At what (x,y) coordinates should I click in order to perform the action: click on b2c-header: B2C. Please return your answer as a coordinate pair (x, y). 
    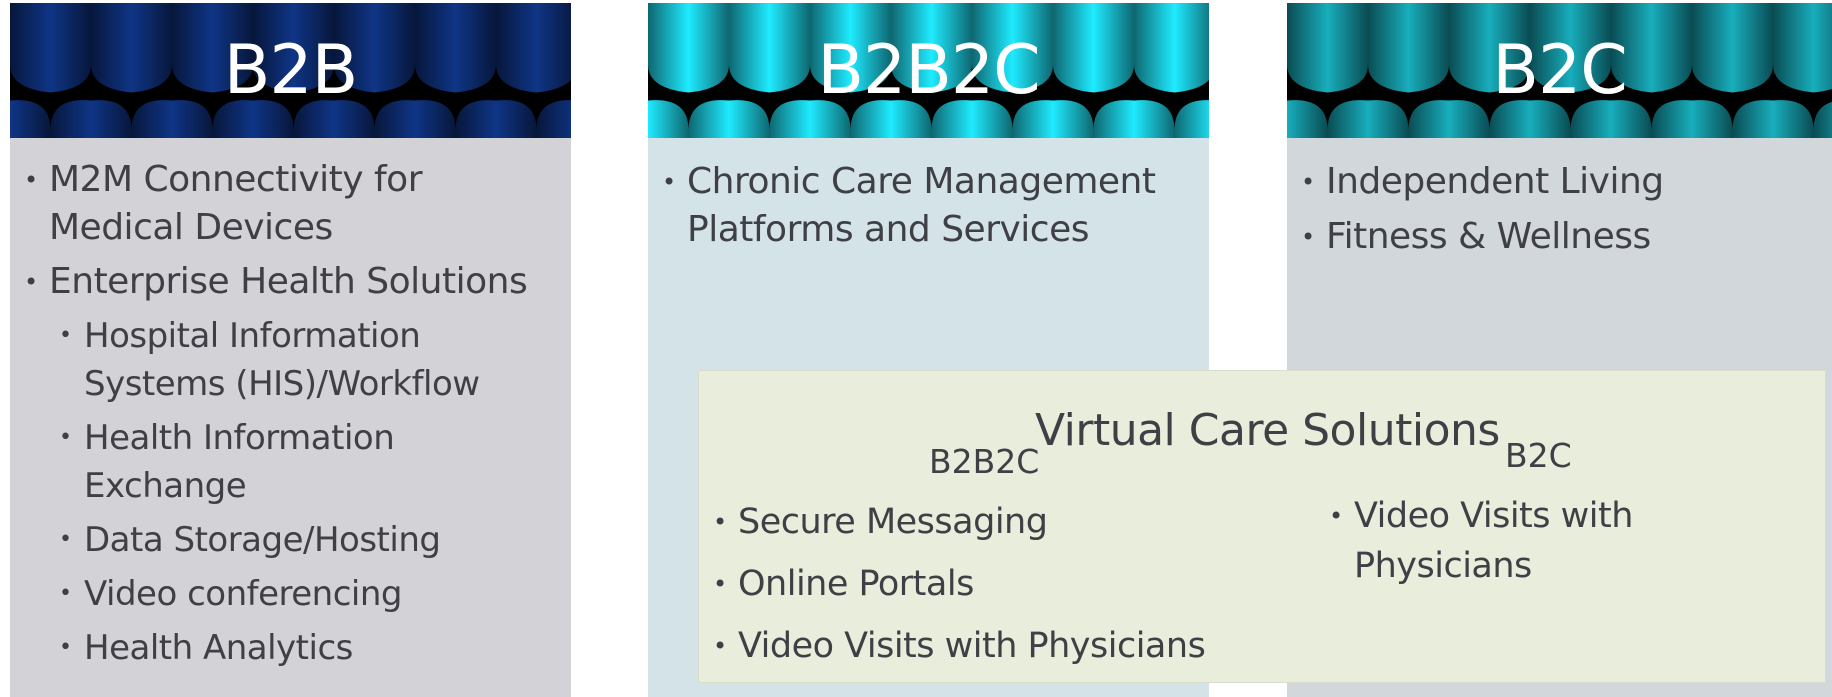
    Looking at the image, I should click on (1559, 70).